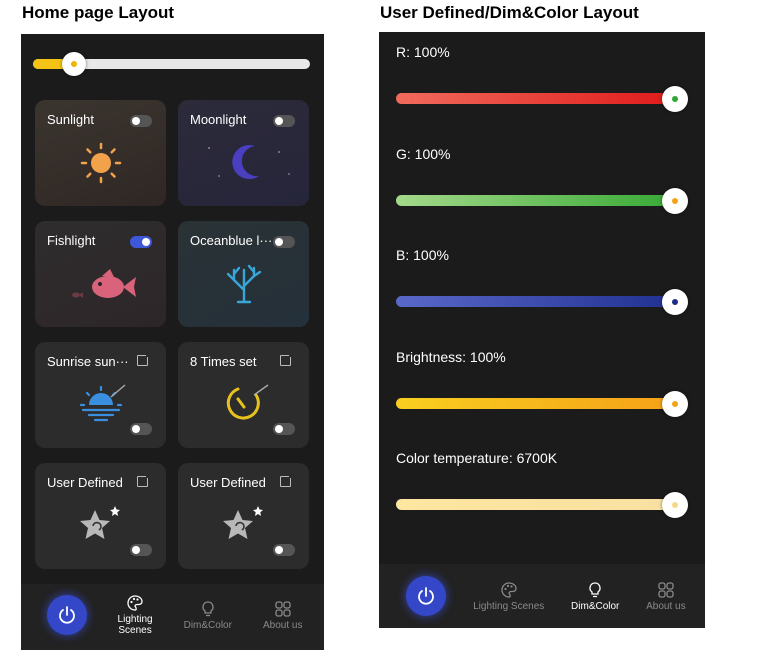 The width and height of the screenshot is (774, 662). Describe the element at coordinates (243, 516) in the screenshot. I see `scene-card-user-defined-2: User Defined` at that location.